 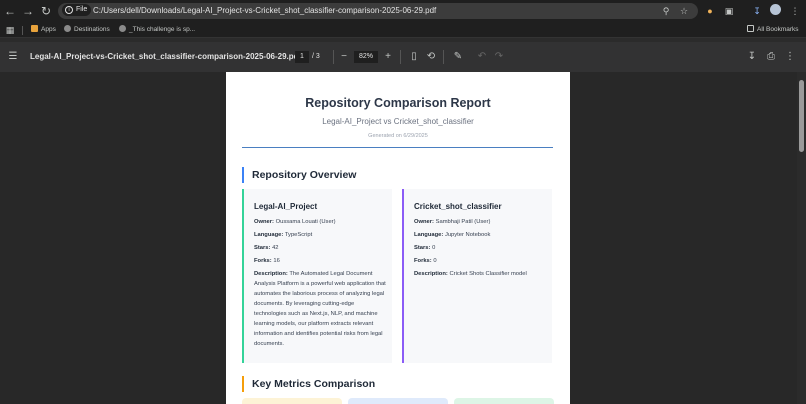 What do you see at coordinates (790, 57) in the screenshot?
I see `more-options-icon: ⋮` at bounding box center [790, 57].